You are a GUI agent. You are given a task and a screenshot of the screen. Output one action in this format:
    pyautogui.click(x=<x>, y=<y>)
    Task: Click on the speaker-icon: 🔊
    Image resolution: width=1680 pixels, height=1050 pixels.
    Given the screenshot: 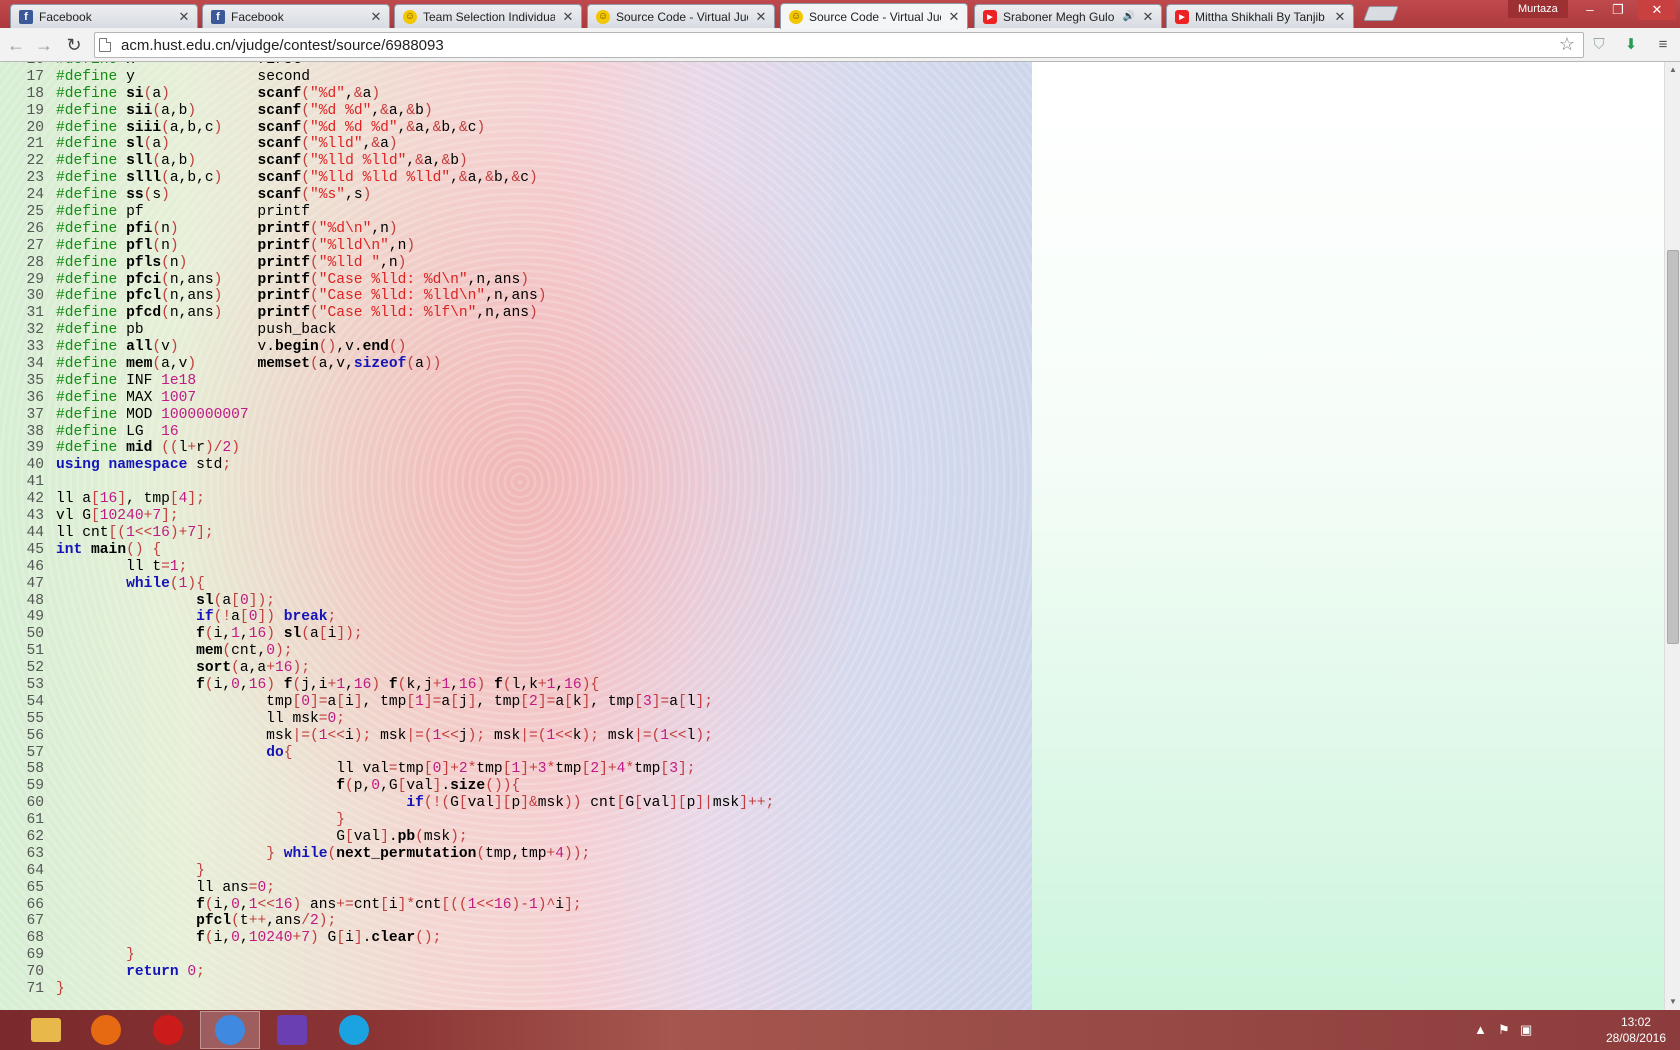 What is the action you would take?
    pyautogui.click(x=1129, y=16)
    